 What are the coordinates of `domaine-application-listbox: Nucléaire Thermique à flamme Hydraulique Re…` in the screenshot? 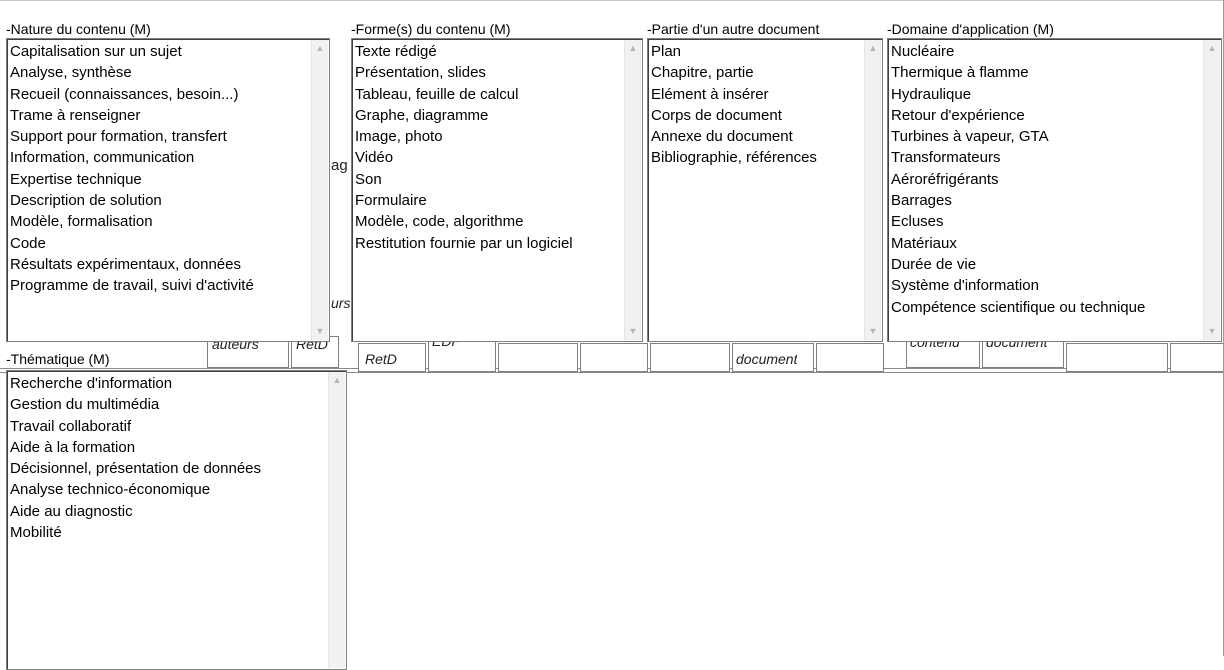 It's located at (1054, 190).